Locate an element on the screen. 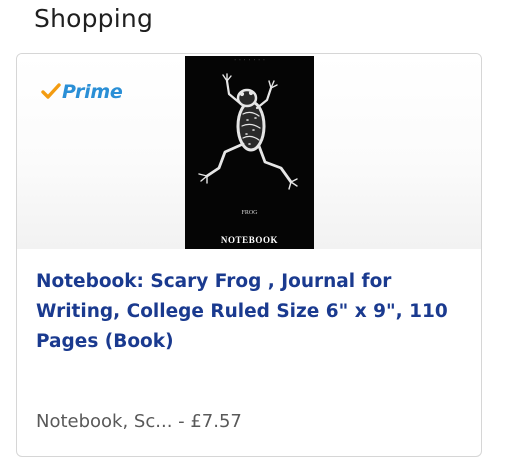 The width and height of the screenshot is (512, 464). product-price-meta: Notebook, Sc... - £7.57 is located at coordinates (139, 421).